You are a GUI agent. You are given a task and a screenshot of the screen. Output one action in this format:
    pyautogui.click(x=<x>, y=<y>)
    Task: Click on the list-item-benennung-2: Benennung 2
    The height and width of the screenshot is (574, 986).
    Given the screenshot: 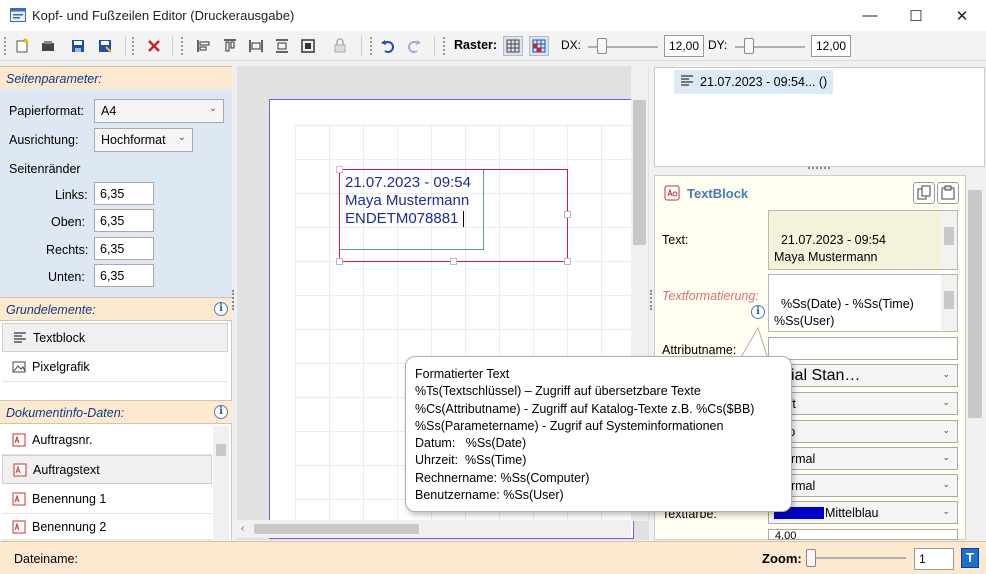 What is the action you would take?
    pyautogui.click(x=107, y=527)
    